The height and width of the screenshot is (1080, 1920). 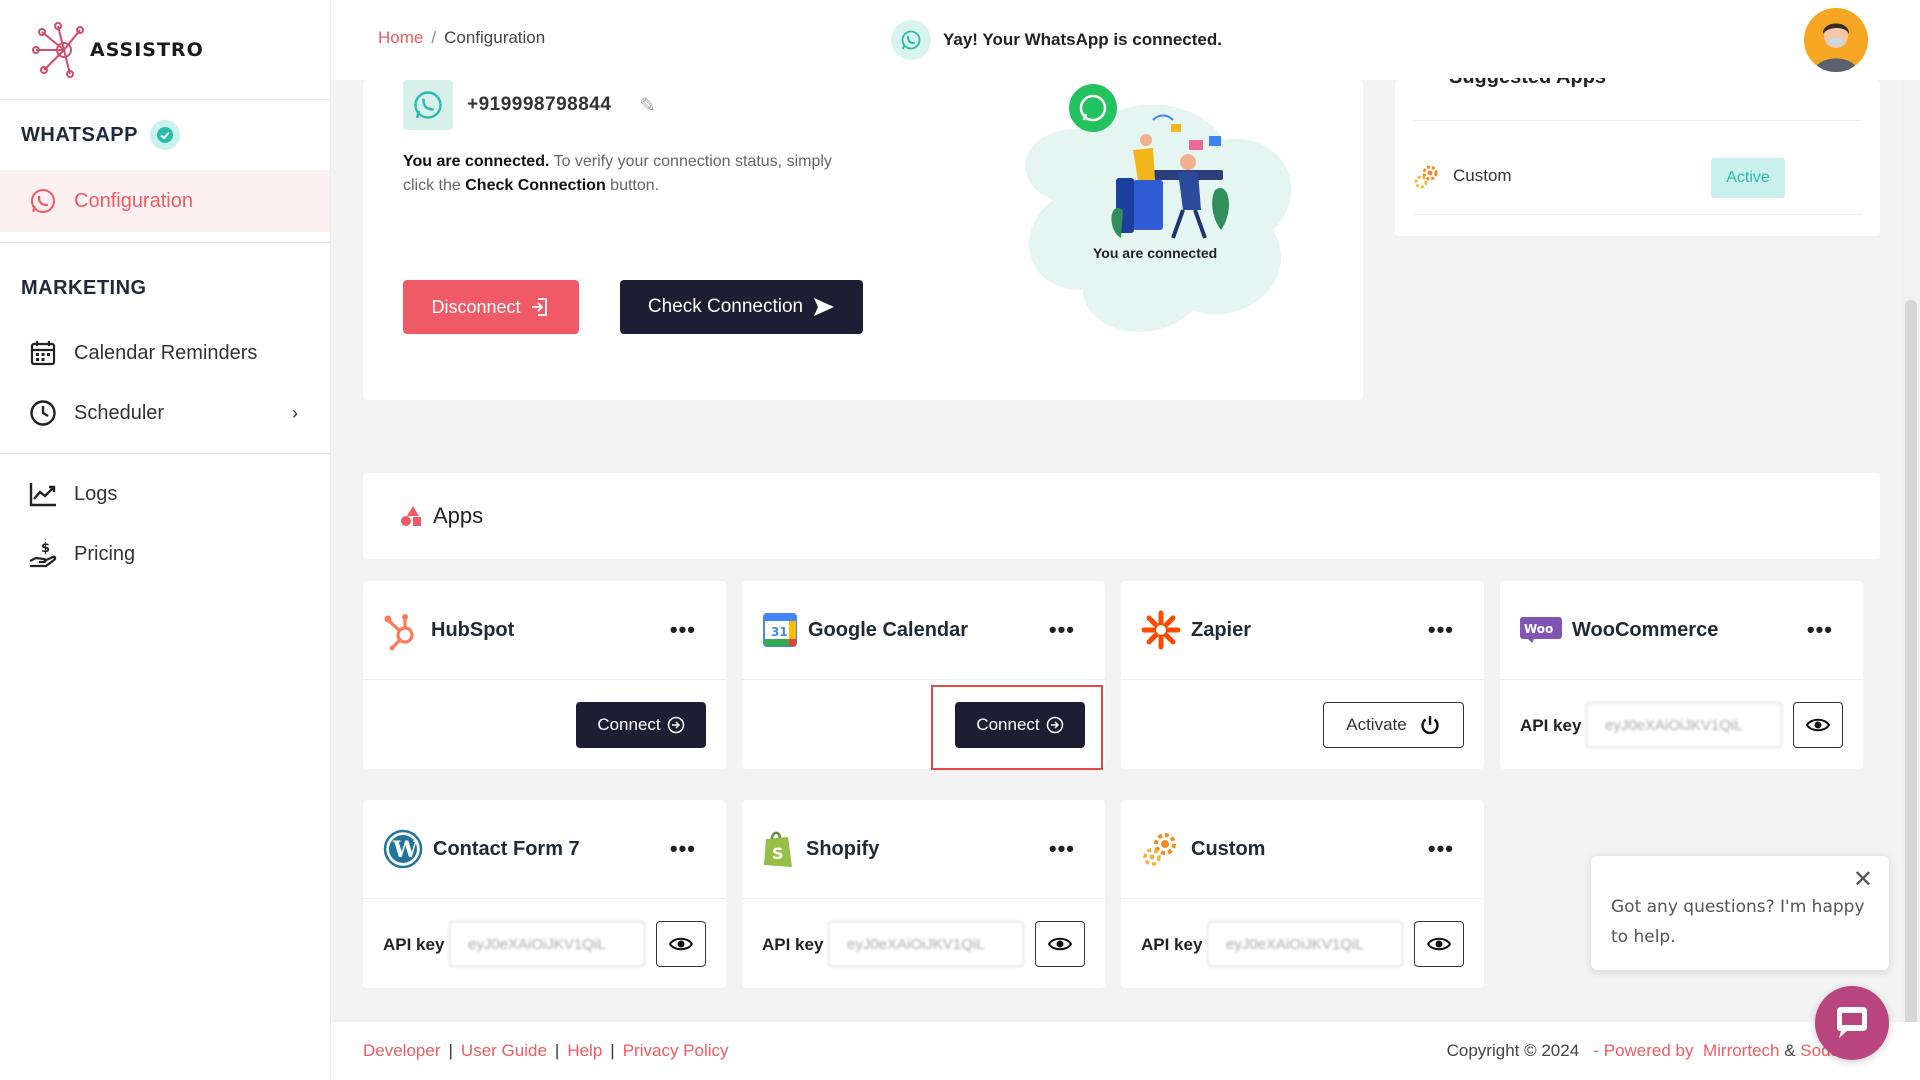 What do you see at coordinates (476, 161) in the screenshot?
I see `connected-label: You are connected.` at bounding box center [476, 161].